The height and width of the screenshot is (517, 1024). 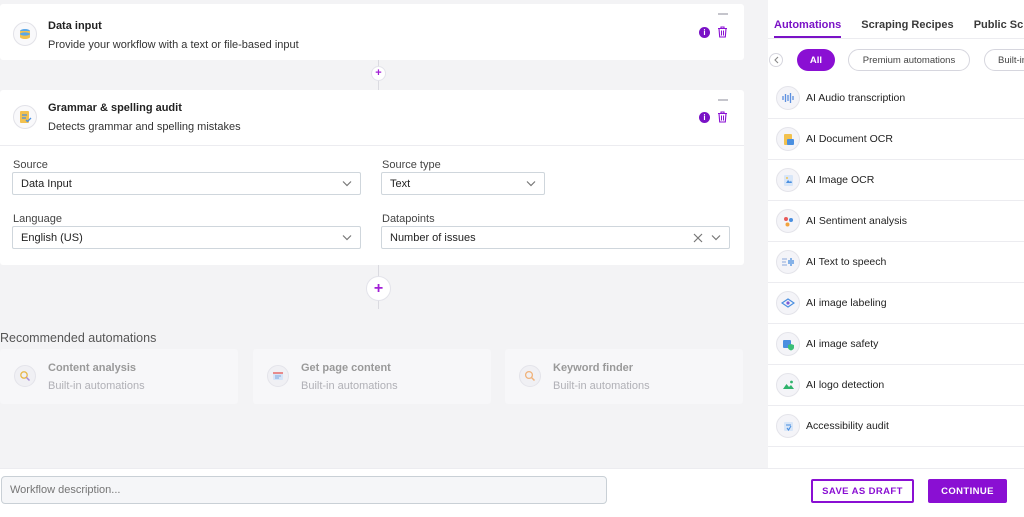 I want to click on tab-automations: Automations, so click(x=808, y=28).